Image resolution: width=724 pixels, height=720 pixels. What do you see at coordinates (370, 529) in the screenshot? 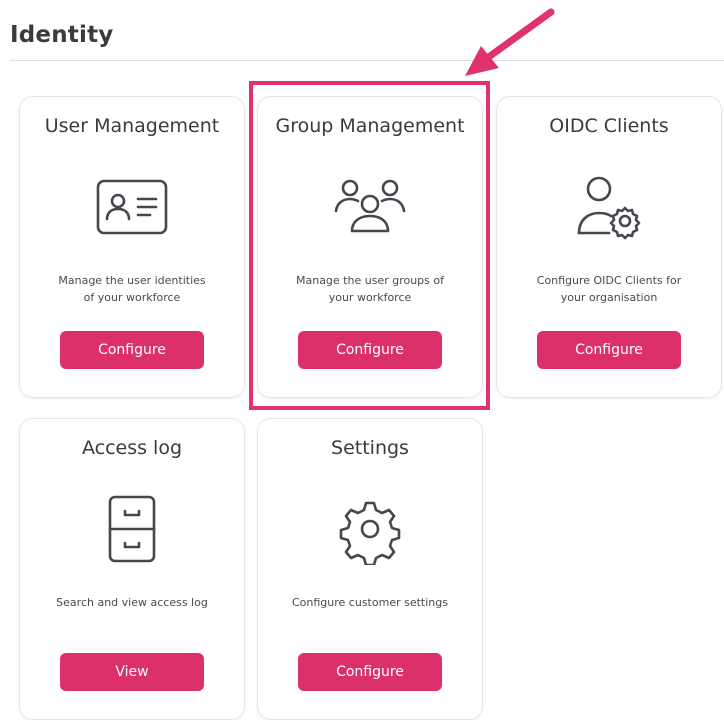
I see `gear-icon` at bounding box center [370, 529].